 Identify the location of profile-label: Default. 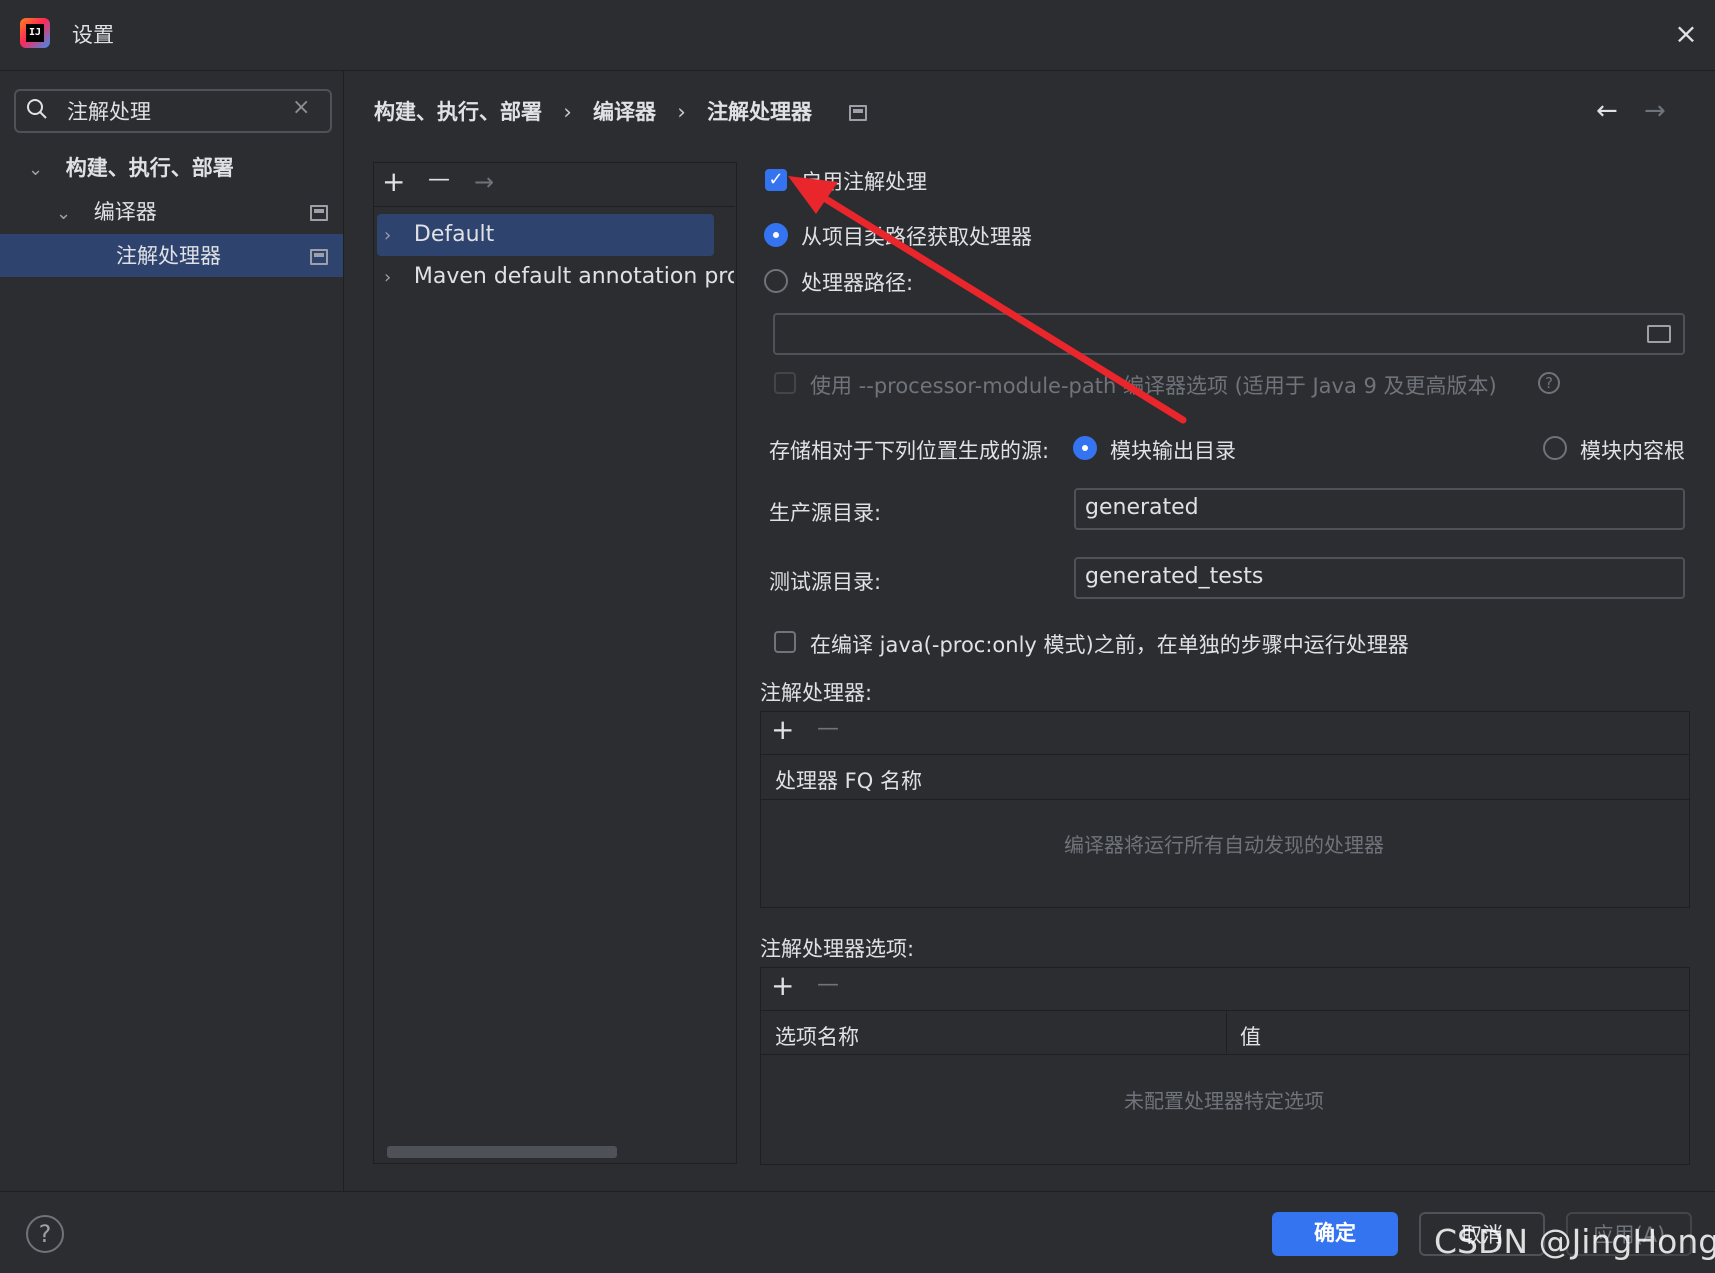
(454, 234).